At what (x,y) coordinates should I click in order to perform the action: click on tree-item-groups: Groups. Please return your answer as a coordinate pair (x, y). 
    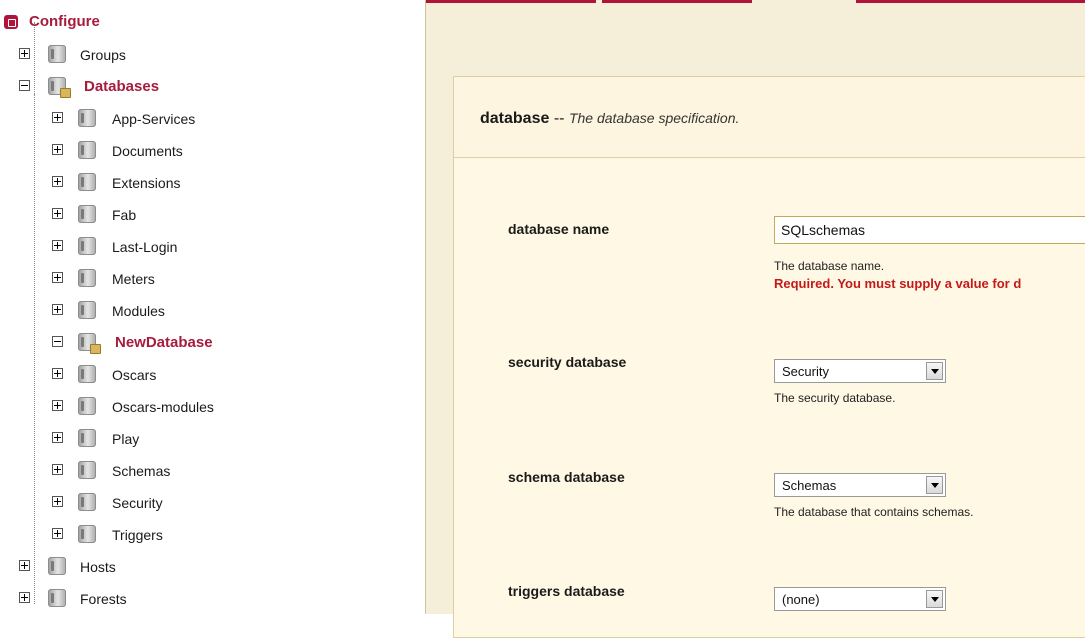
    Looking at the image, I should click on (100, 54).